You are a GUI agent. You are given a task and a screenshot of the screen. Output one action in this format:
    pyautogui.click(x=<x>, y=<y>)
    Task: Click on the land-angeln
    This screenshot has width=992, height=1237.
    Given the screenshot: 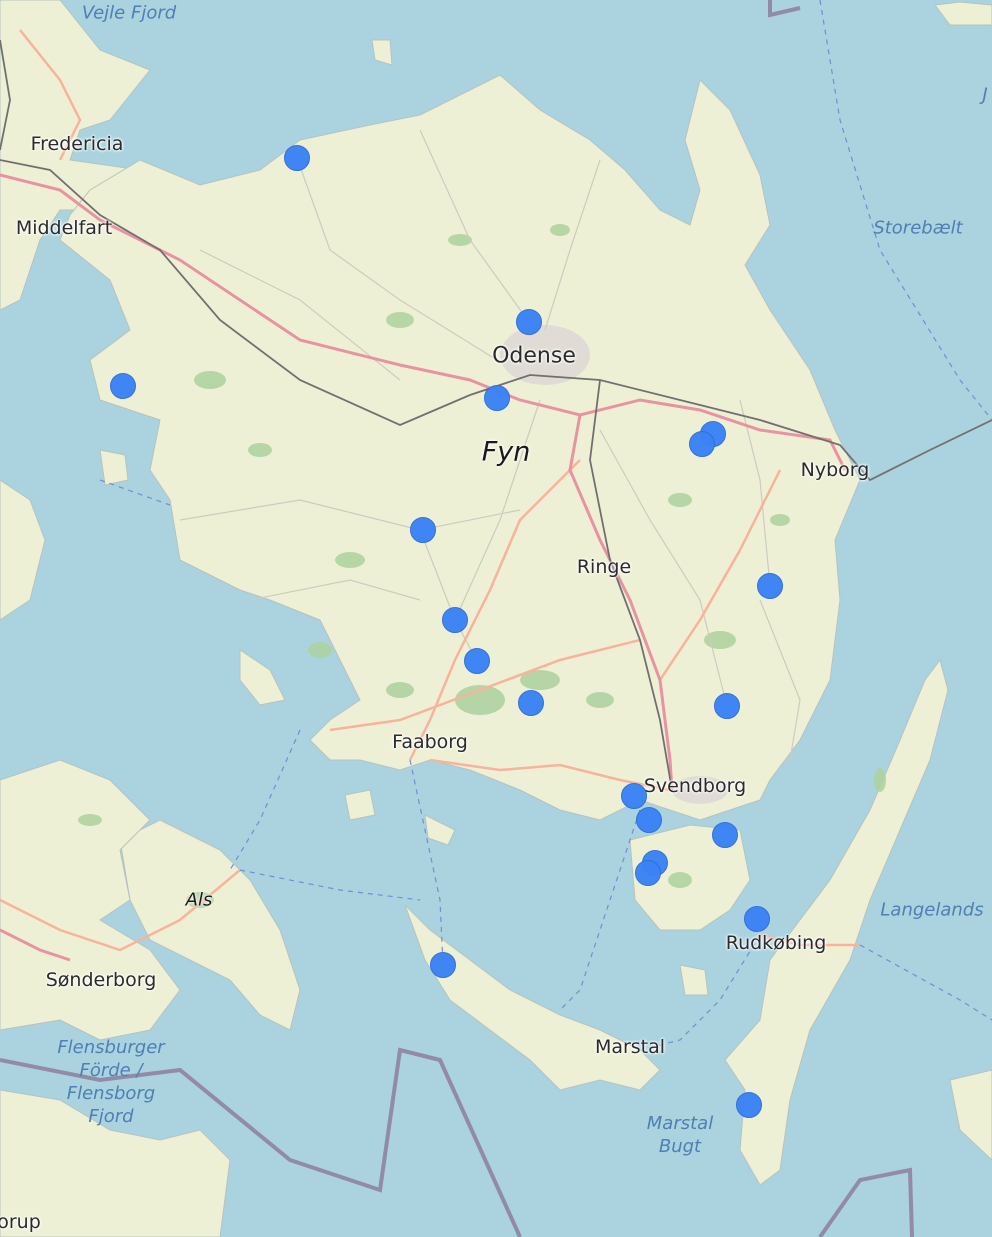 What is the action you would take?
    pyautogui.click(x=115, y=1163)
    